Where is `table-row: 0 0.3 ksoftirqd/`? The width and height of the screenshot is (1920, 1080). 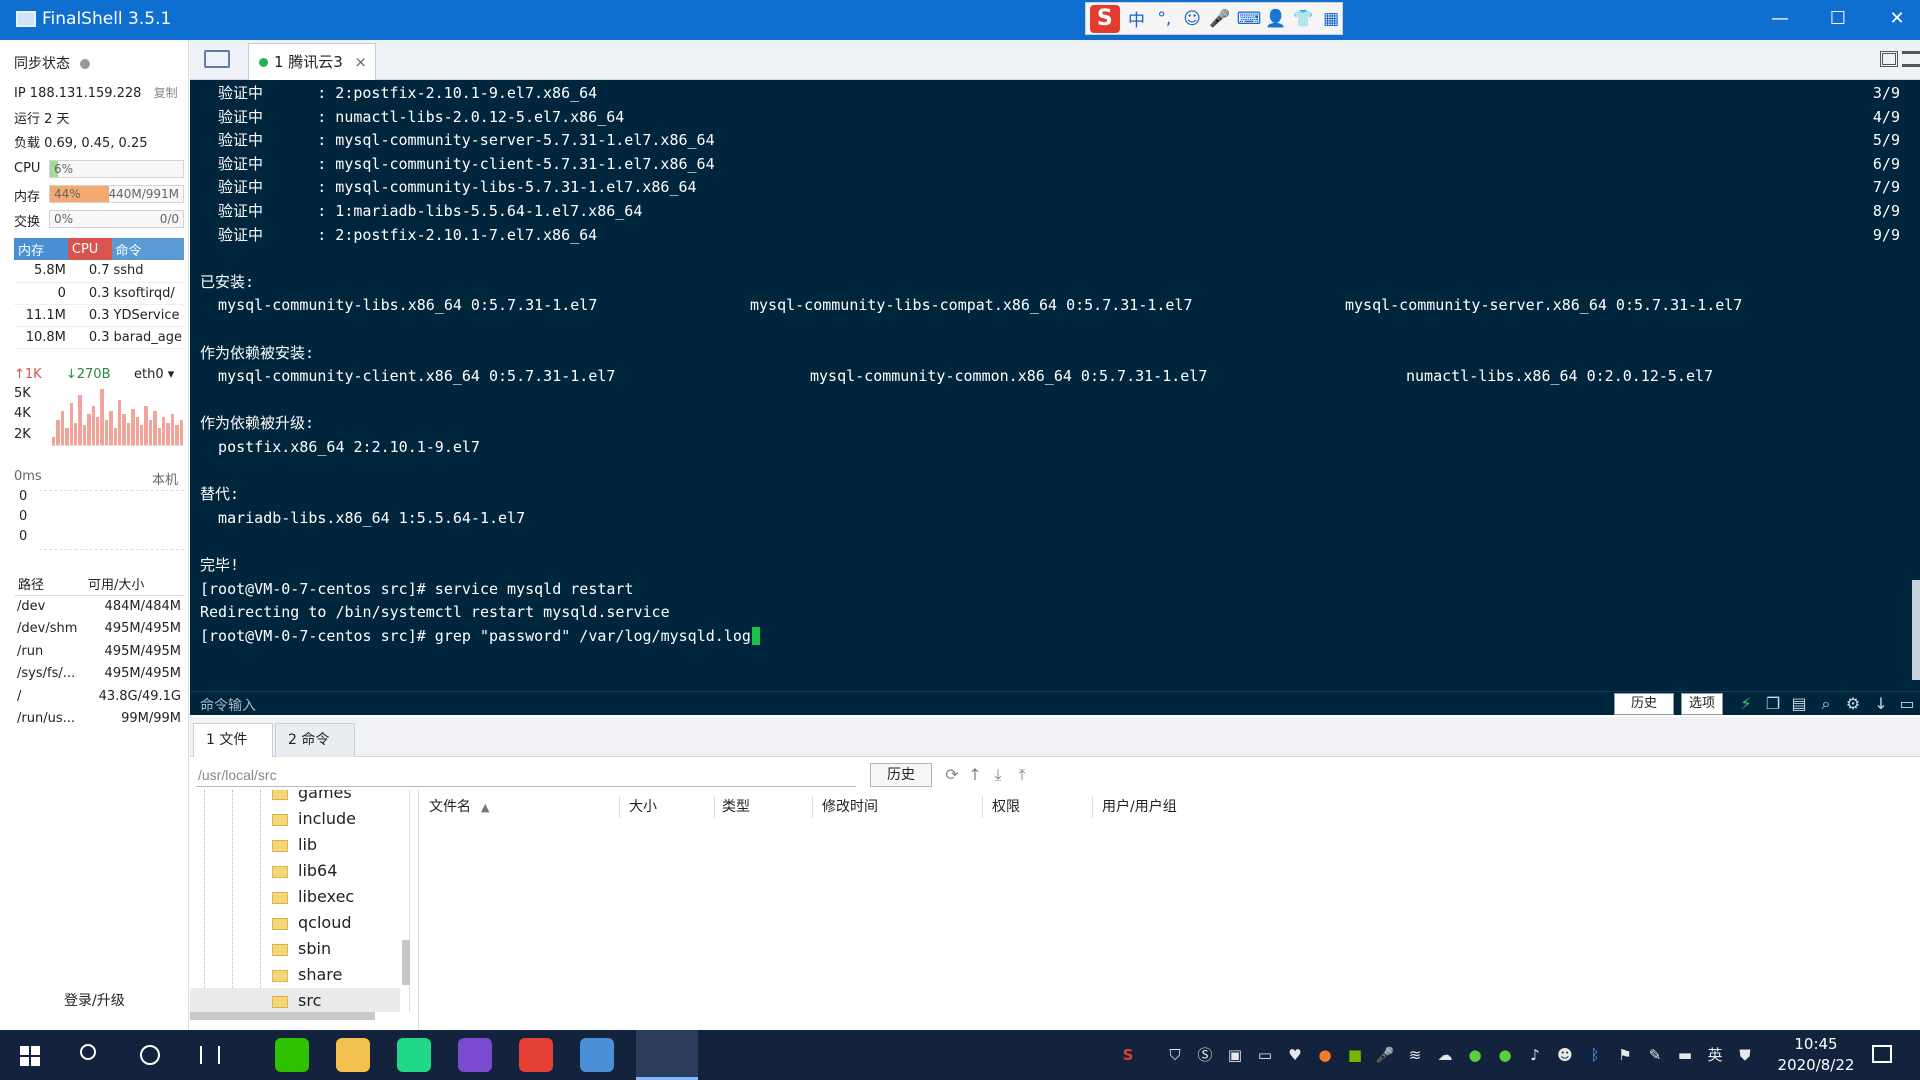
table-row: 0 0.3 ksoftirqd/ is located at coordinates (99, 293).